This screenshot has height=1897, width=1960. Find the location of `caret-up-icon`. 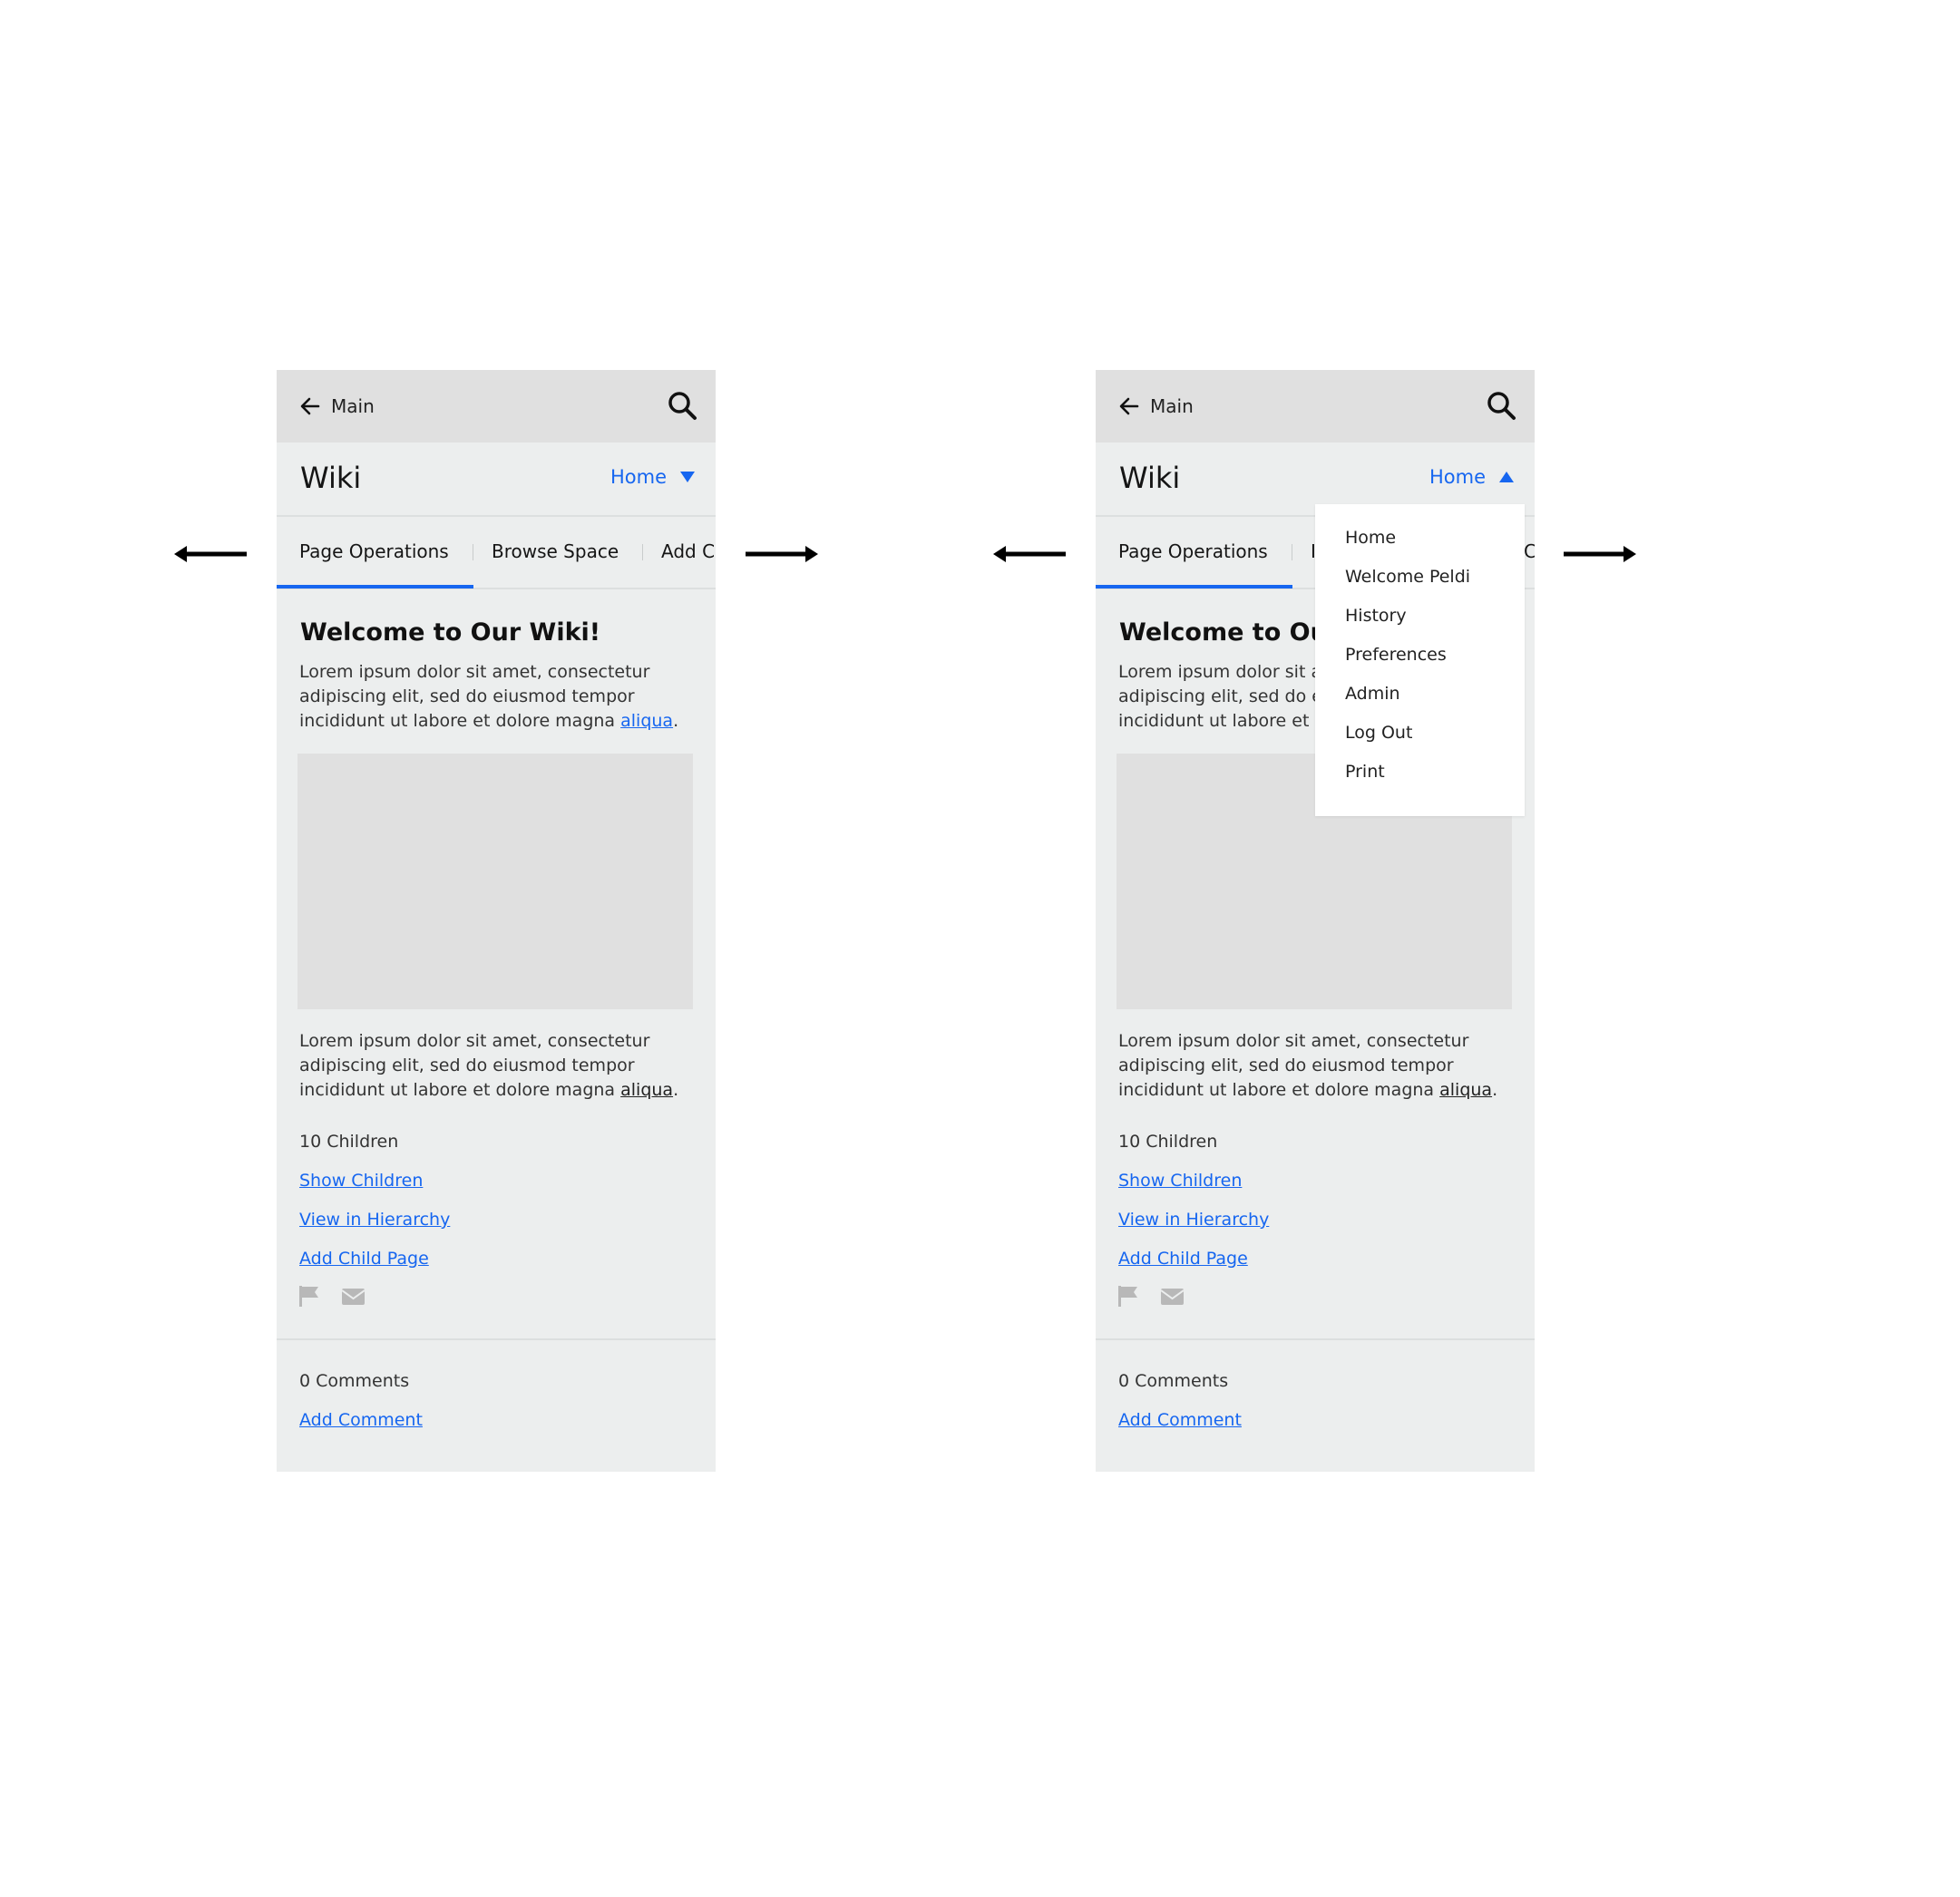

caret-up-icon is located at coordinates (1506, 477).